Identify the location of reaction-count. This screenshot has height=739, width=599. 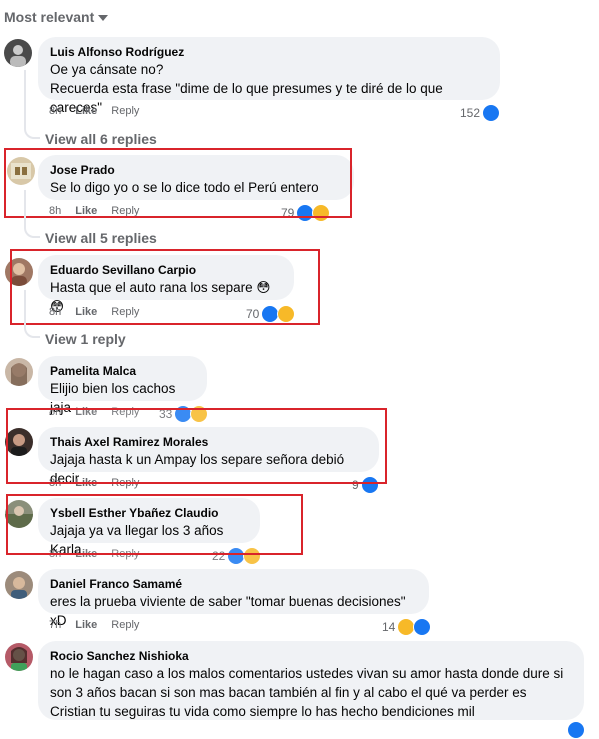
(576, 730).